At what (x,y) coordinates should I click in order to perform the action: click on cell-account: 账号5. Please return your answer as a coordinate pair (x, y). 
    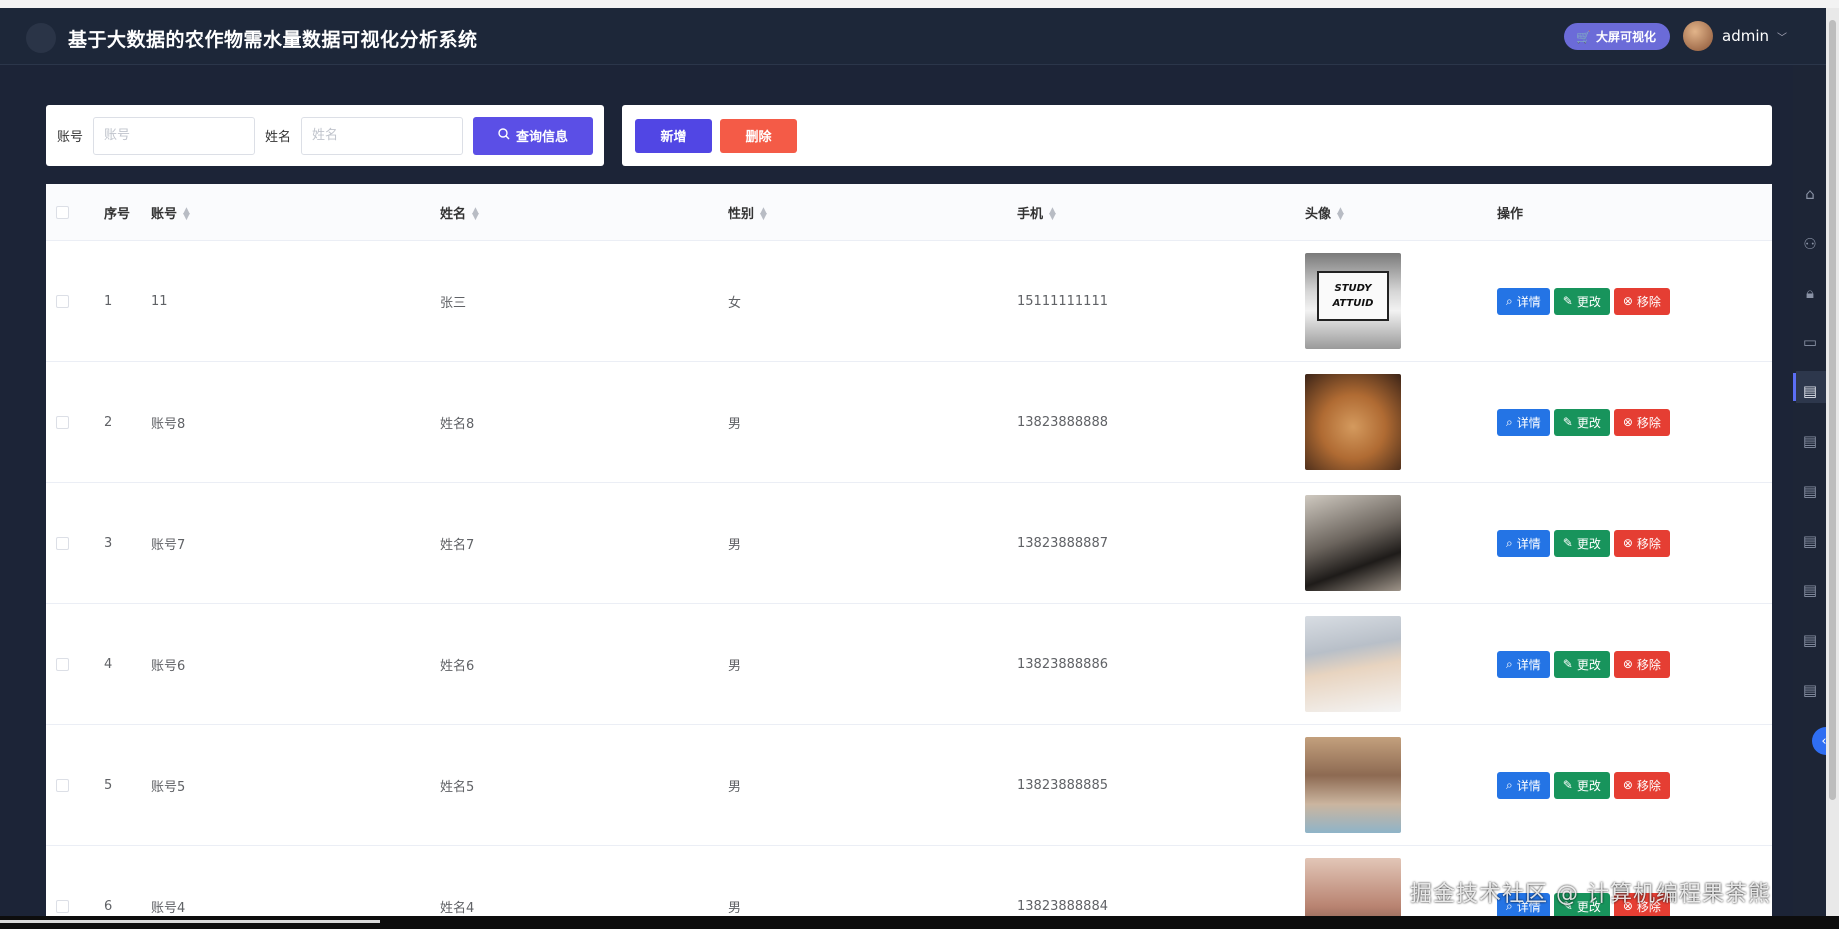
    Looking at the image, I should click on (168, 787).